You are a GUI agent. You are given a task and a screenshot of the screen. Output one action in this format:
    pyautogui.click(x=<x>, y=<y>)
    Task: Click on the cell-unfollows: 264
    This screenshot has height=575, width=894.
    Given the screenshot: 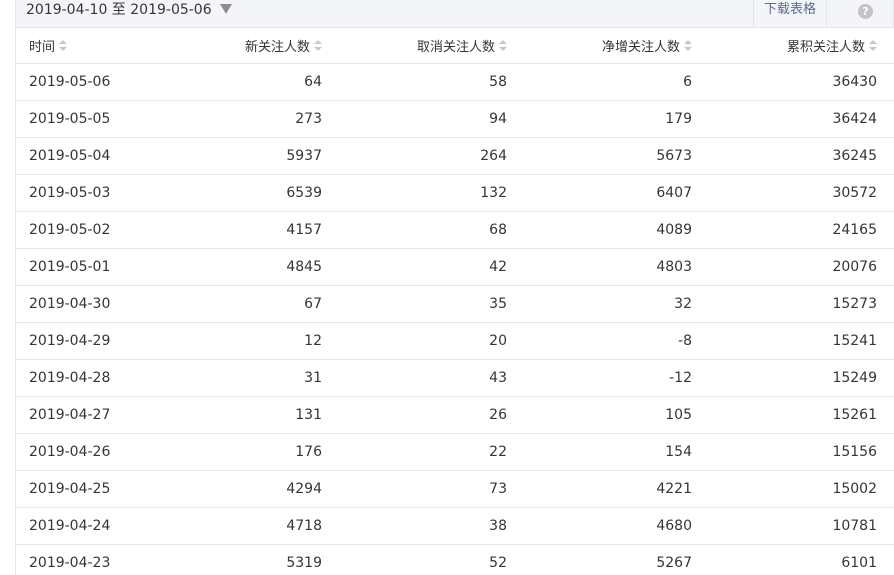 What is the action you would take?
    pyautogui.click(x=493, y=156)
    